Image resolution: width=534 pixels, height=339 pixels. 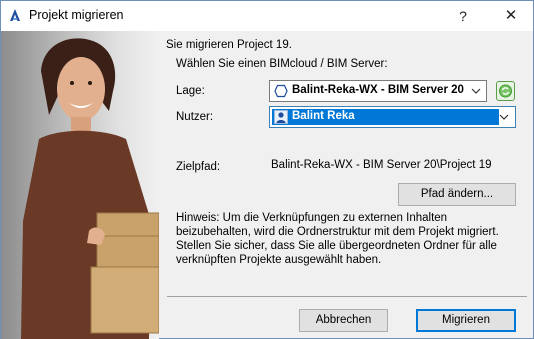 I want to click on window-title: Projekt migrieren, so click(x=76, y=15).